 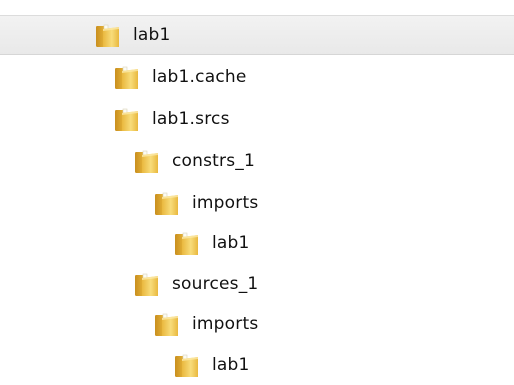 What do you see at coordinates (191, 119) in the screenshot?
I see `tree-item-label: lab1.srcs` at bounding box center [191, 119].